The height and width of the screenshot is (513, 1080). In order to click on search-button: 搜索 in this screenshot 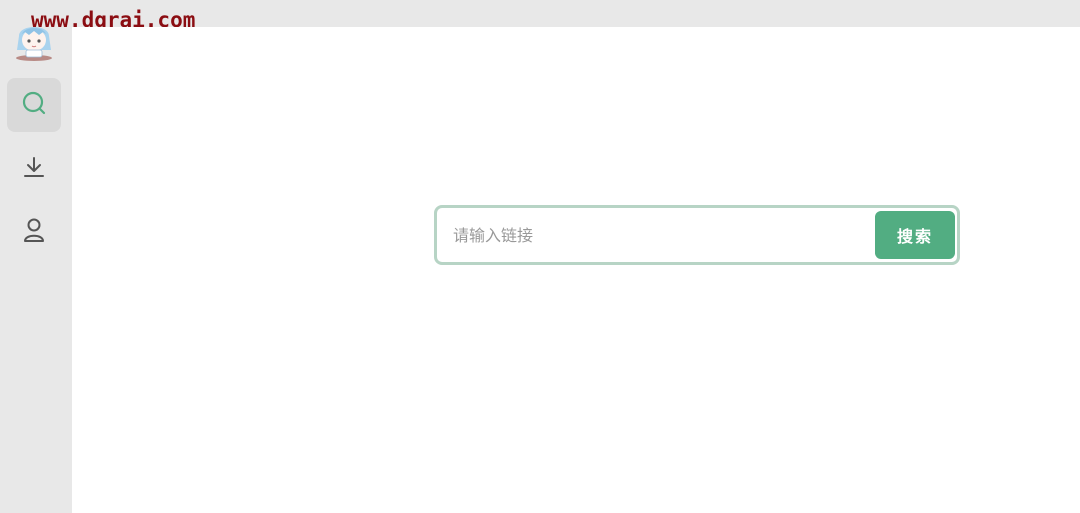, I will do `click(915, 235)`.